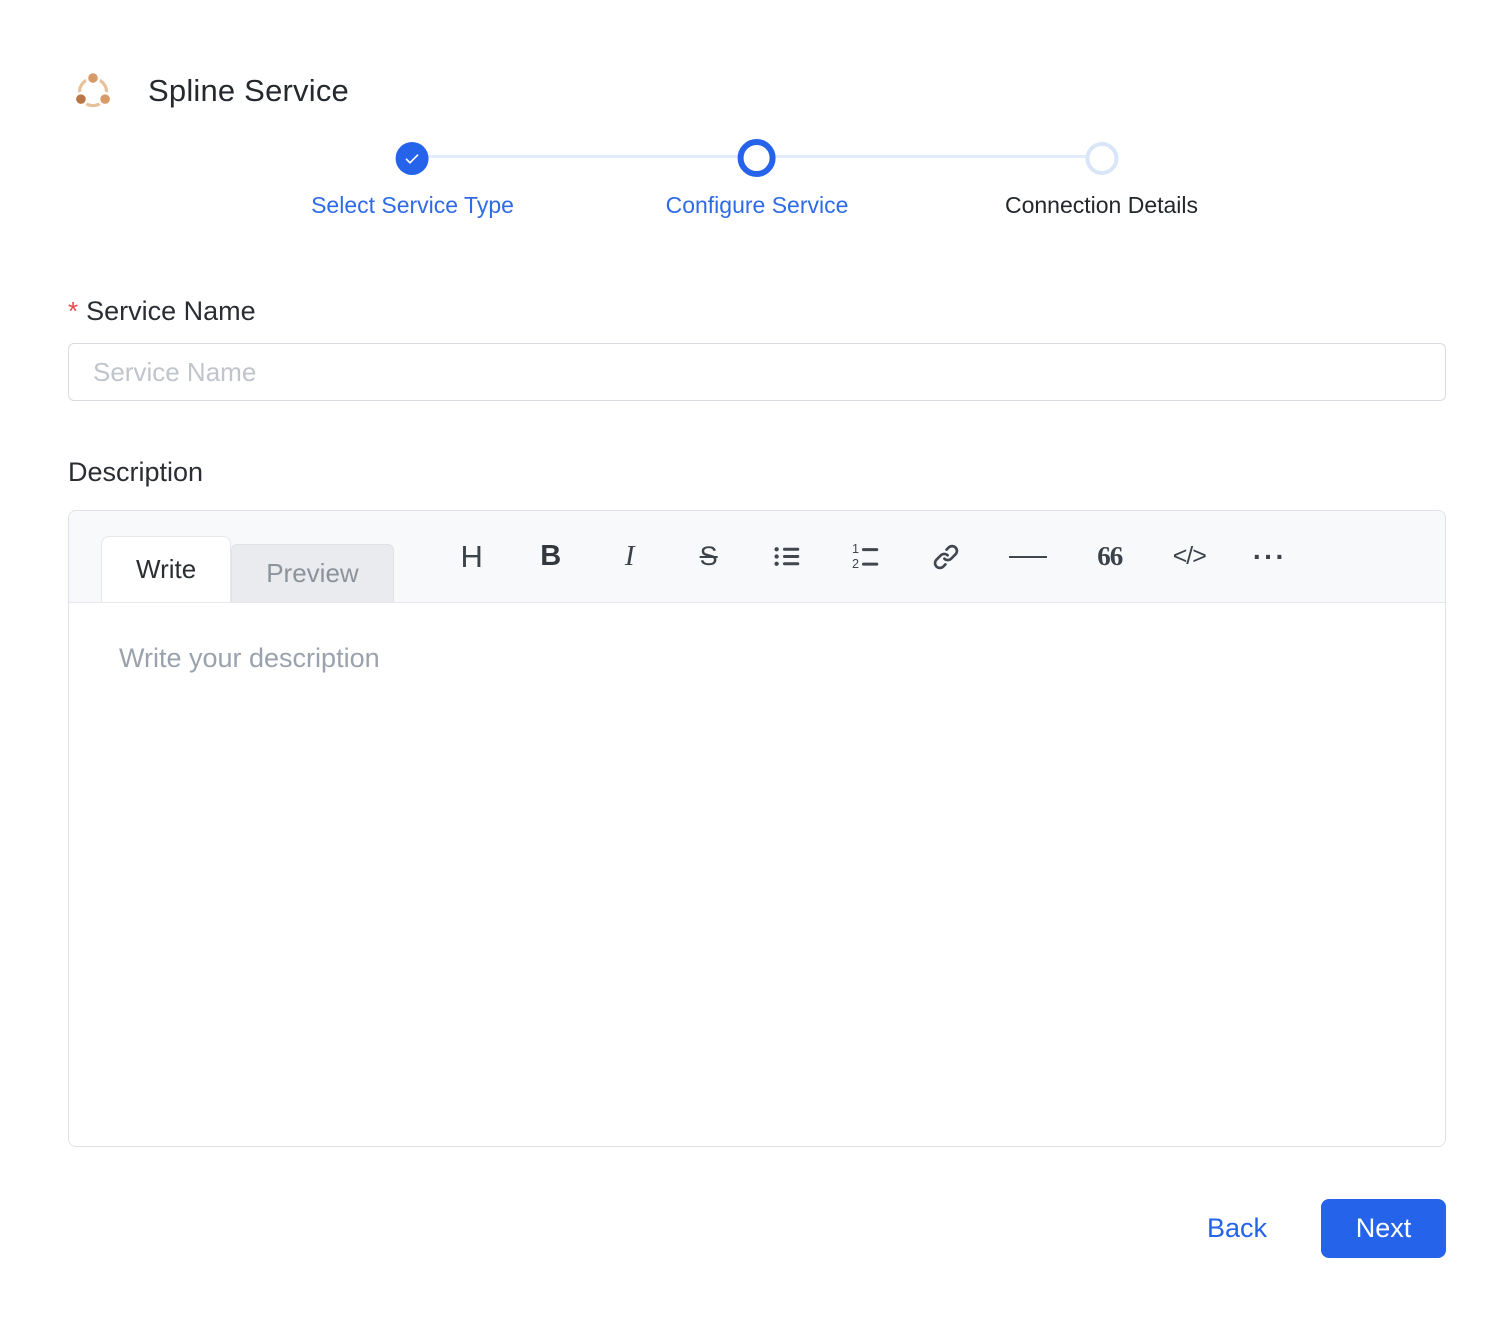  What do you see at coordinates (171, 311) in the screenshot?
I see `service-name-label-text: Service Name` at bounding box center [171, 311].